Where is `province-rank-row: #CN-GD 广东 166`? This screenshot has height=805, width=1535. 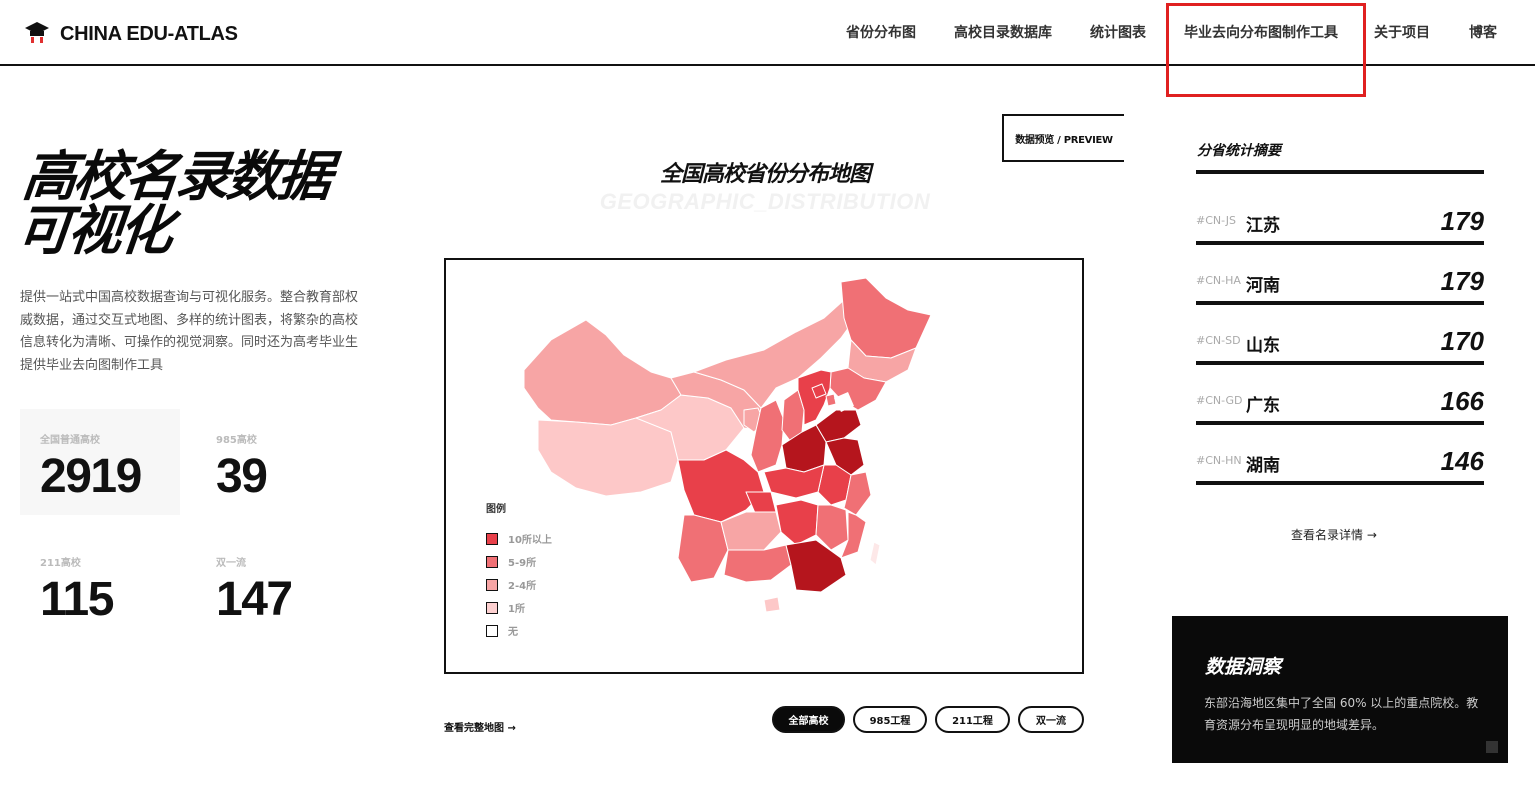 province-rank-row: #CN-GD 广东 166 is located at coordinates (1340, 410).